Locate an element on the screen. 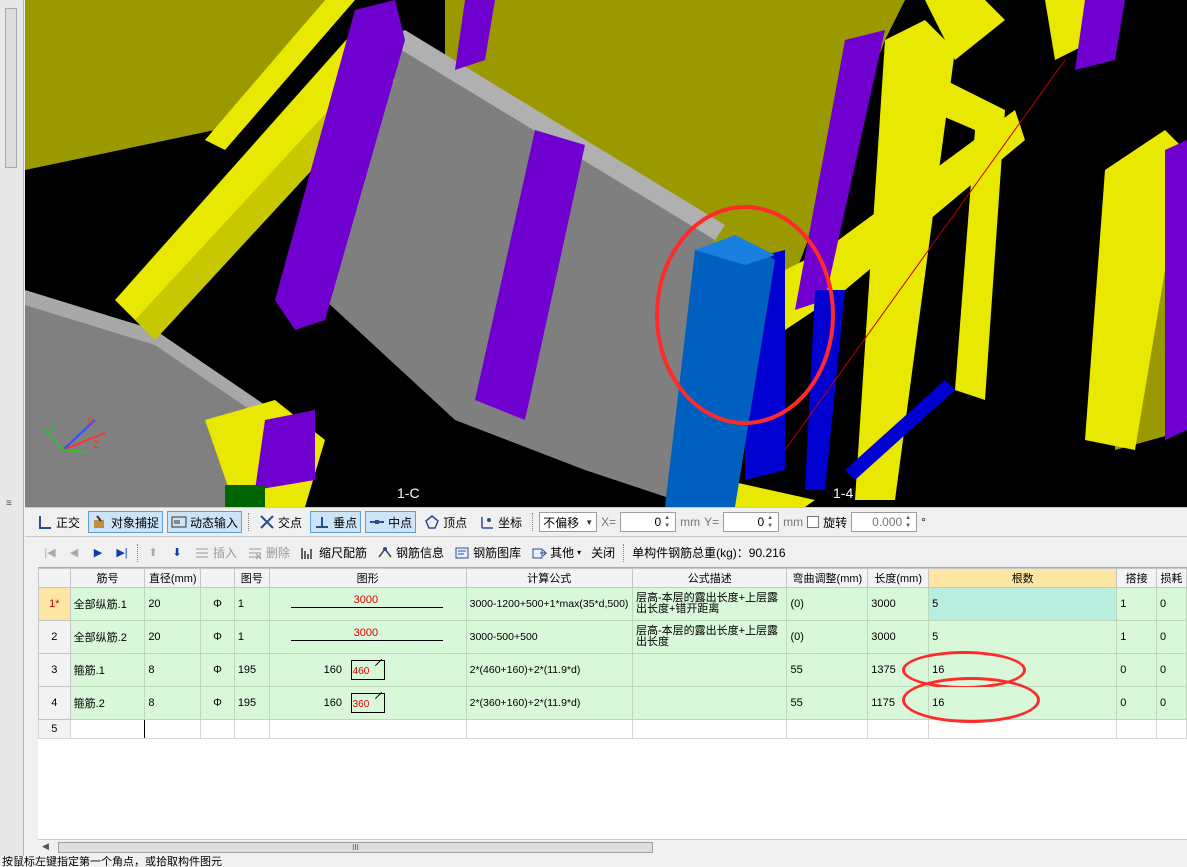 Image resolution: width=1187 pixels, height=867 pixels. x-coordinate-input: 0 ▲ ▼ is located at coordinates (648, 522).